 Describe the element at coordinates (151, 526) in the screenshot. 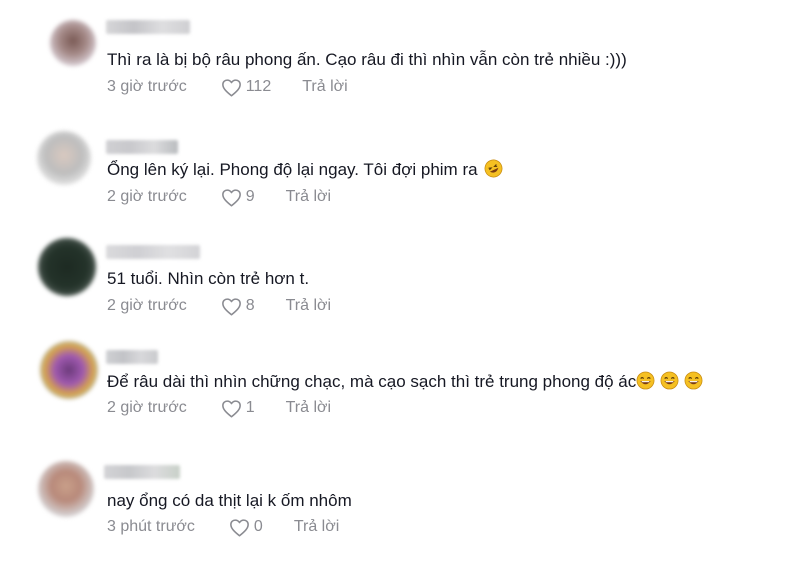

I see `comment-timestamp: 3 phút trước` at that location.